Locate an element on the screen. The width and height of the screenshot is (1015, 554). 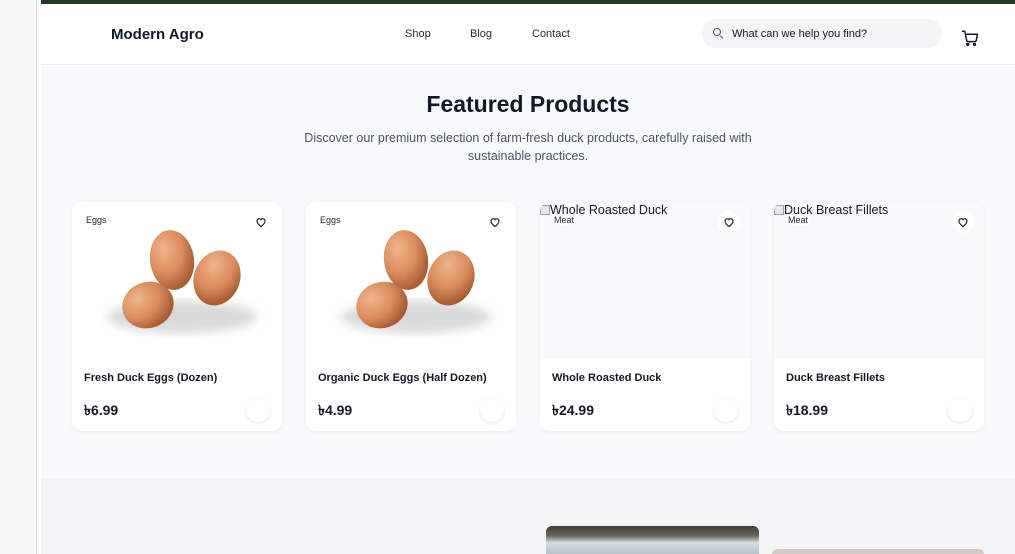
logo: Modern Agro is located at coordinates (157, 34).